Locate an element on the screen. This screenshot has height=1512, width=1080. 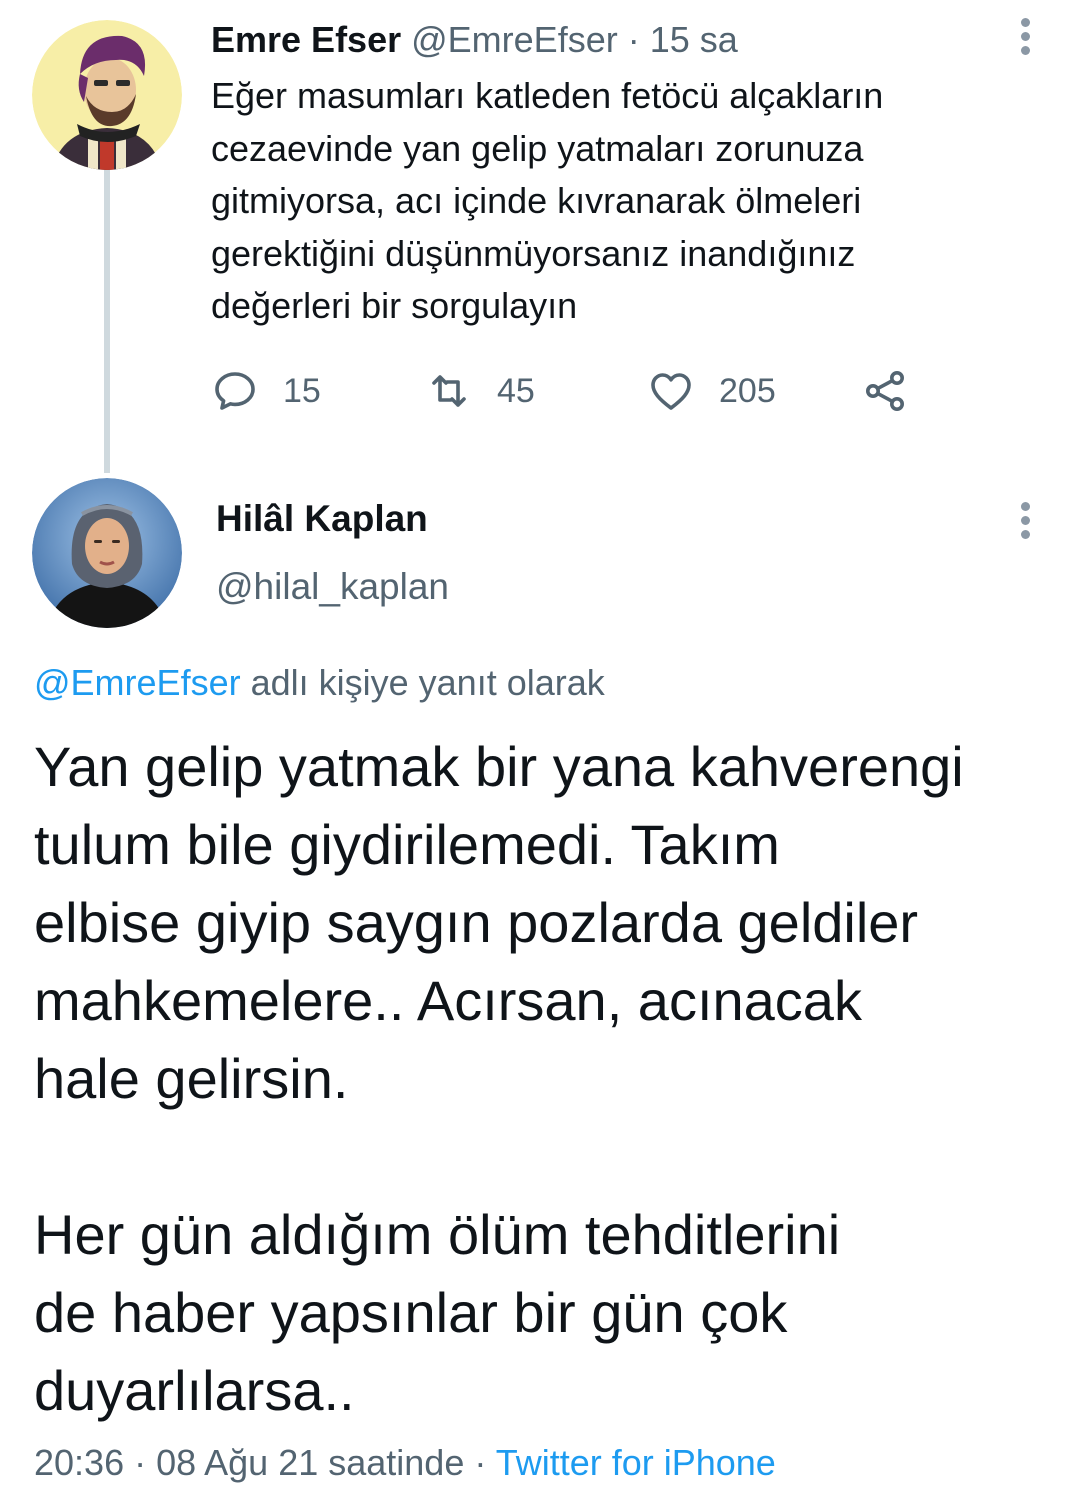
retweet-icon is located at coordinates (449, 391).